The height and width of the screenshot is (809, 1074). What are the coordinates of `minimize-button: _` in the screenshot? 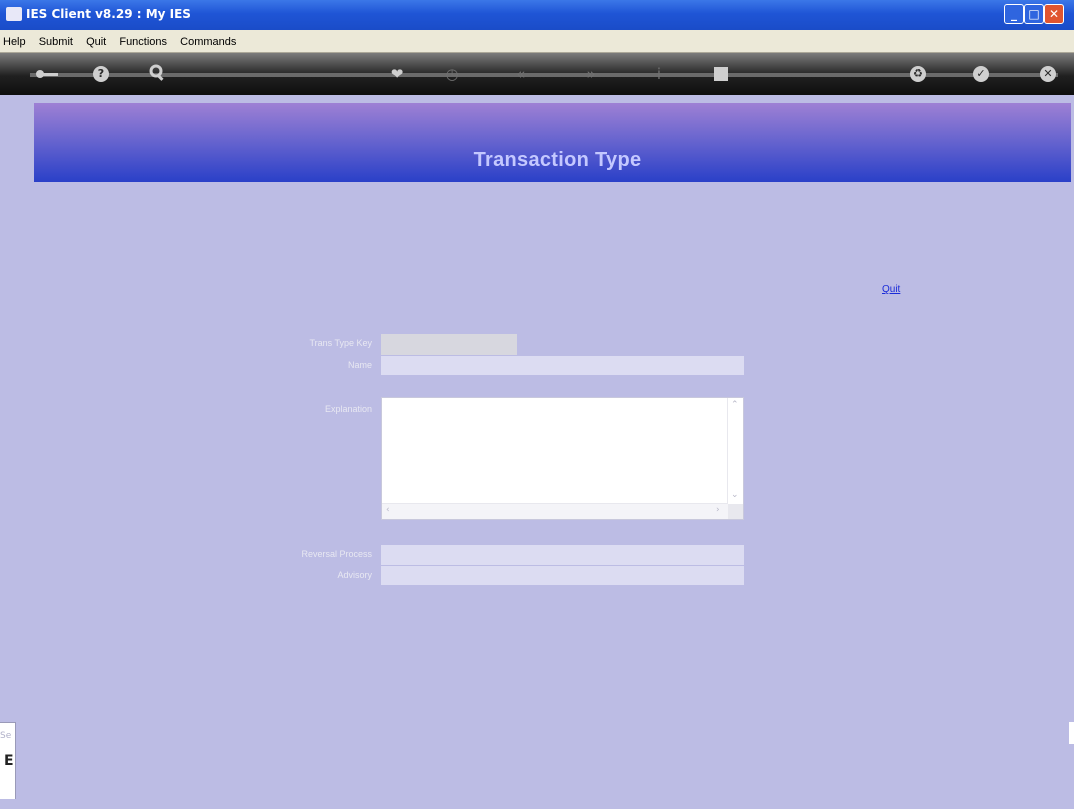 It's located at (1014, 14).